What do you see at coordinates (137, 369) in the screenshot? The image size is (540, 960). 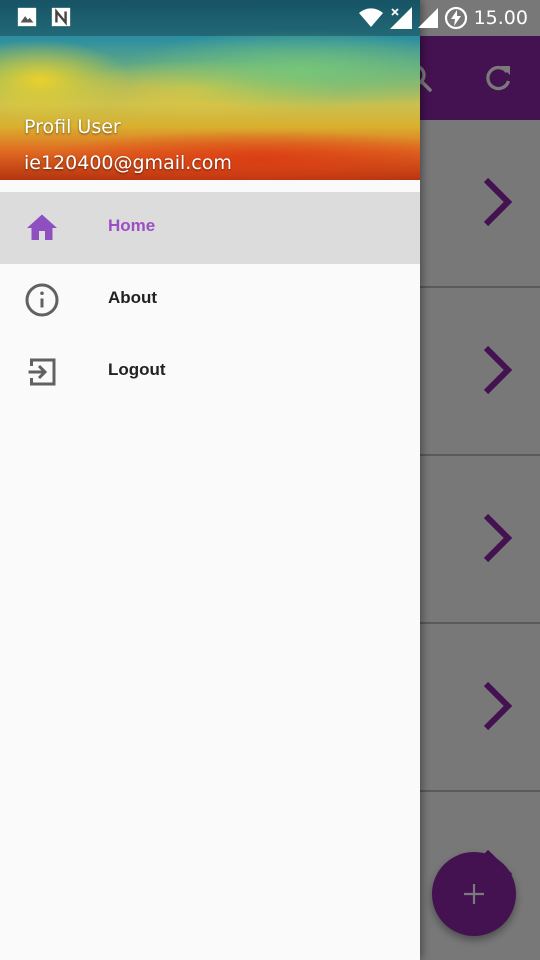 I see `menu-item-label: Logout` at bounding box center [137, 369].